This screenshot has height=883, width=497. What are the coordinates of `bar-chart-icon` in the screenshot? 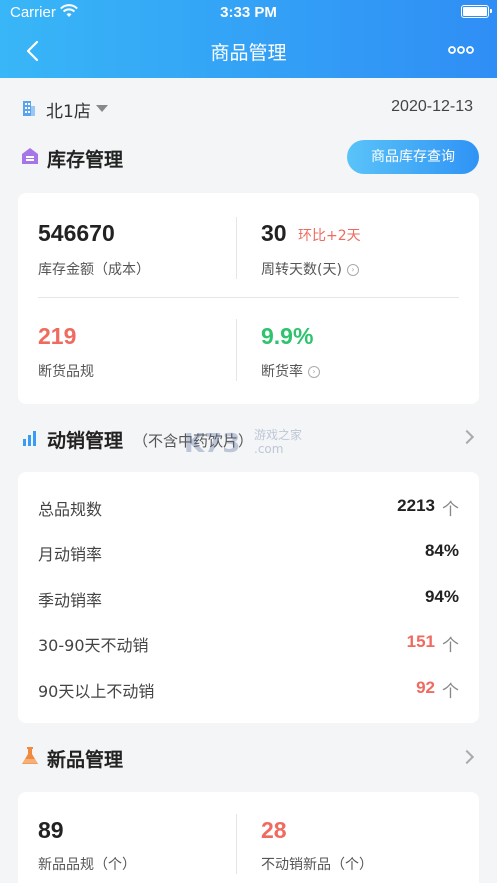 It's located at (29, 438).